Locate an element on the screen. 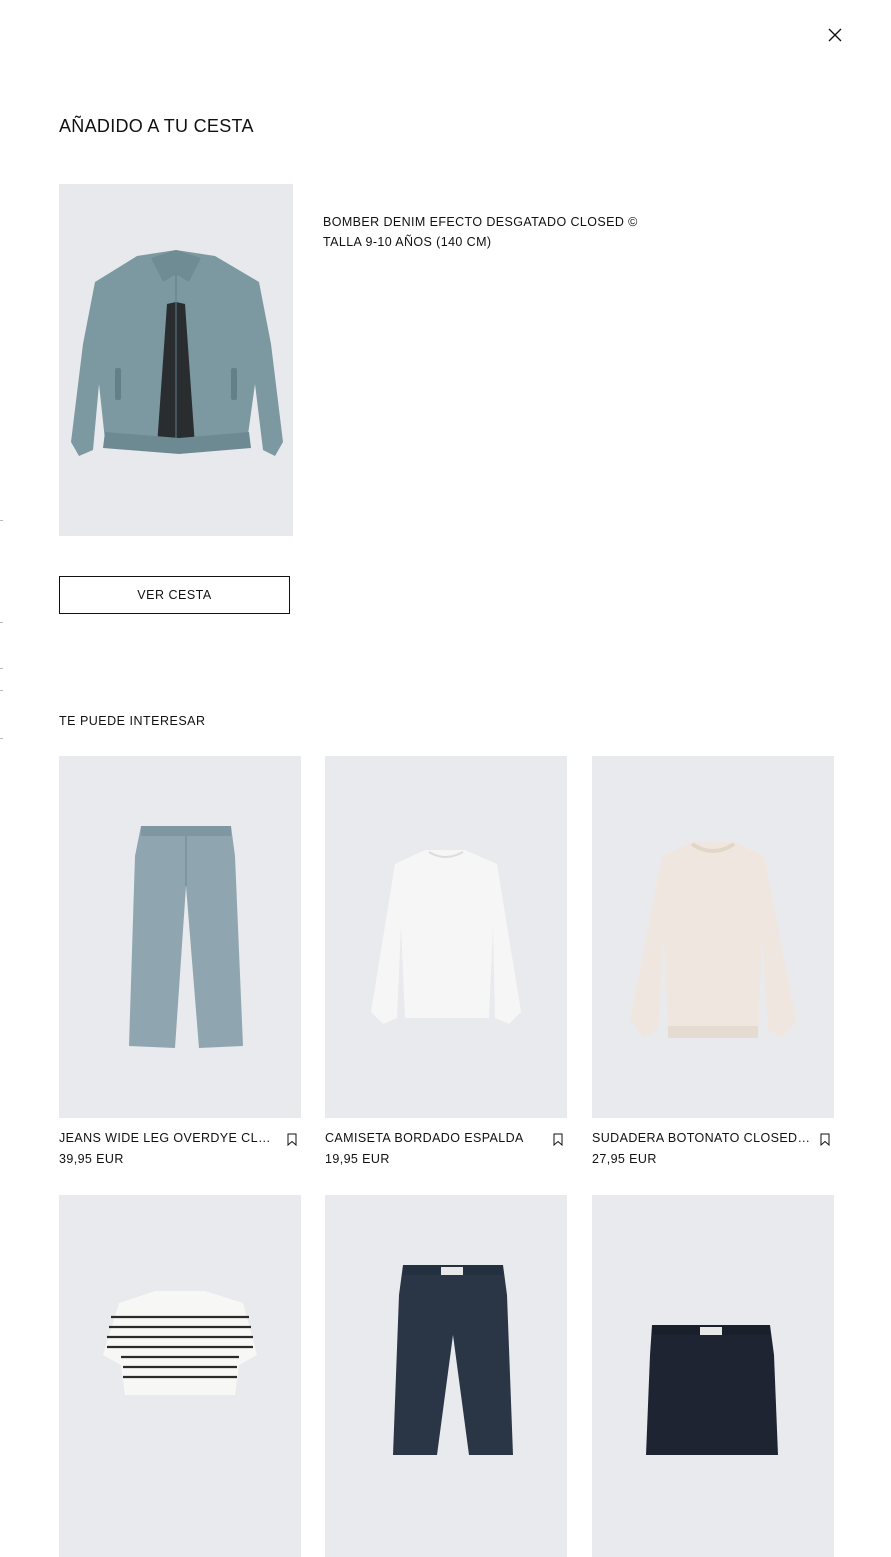 The height and width of the screenshot is (1557, 891). close-icon is located at coordinates (835, 35).